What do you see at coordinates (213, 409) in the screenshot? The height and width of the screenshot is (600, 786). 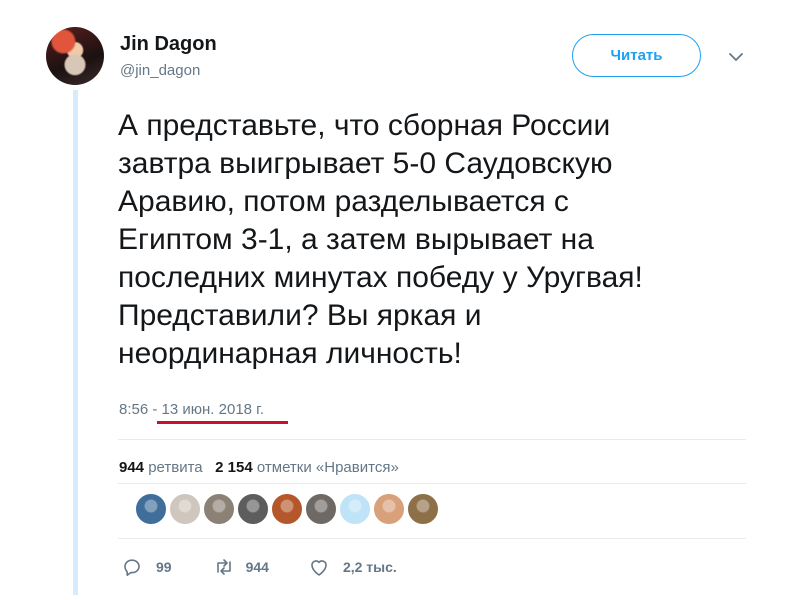 I see `tweet-date: 13 июн. 2018 г.` at bounding box center [213, 409].